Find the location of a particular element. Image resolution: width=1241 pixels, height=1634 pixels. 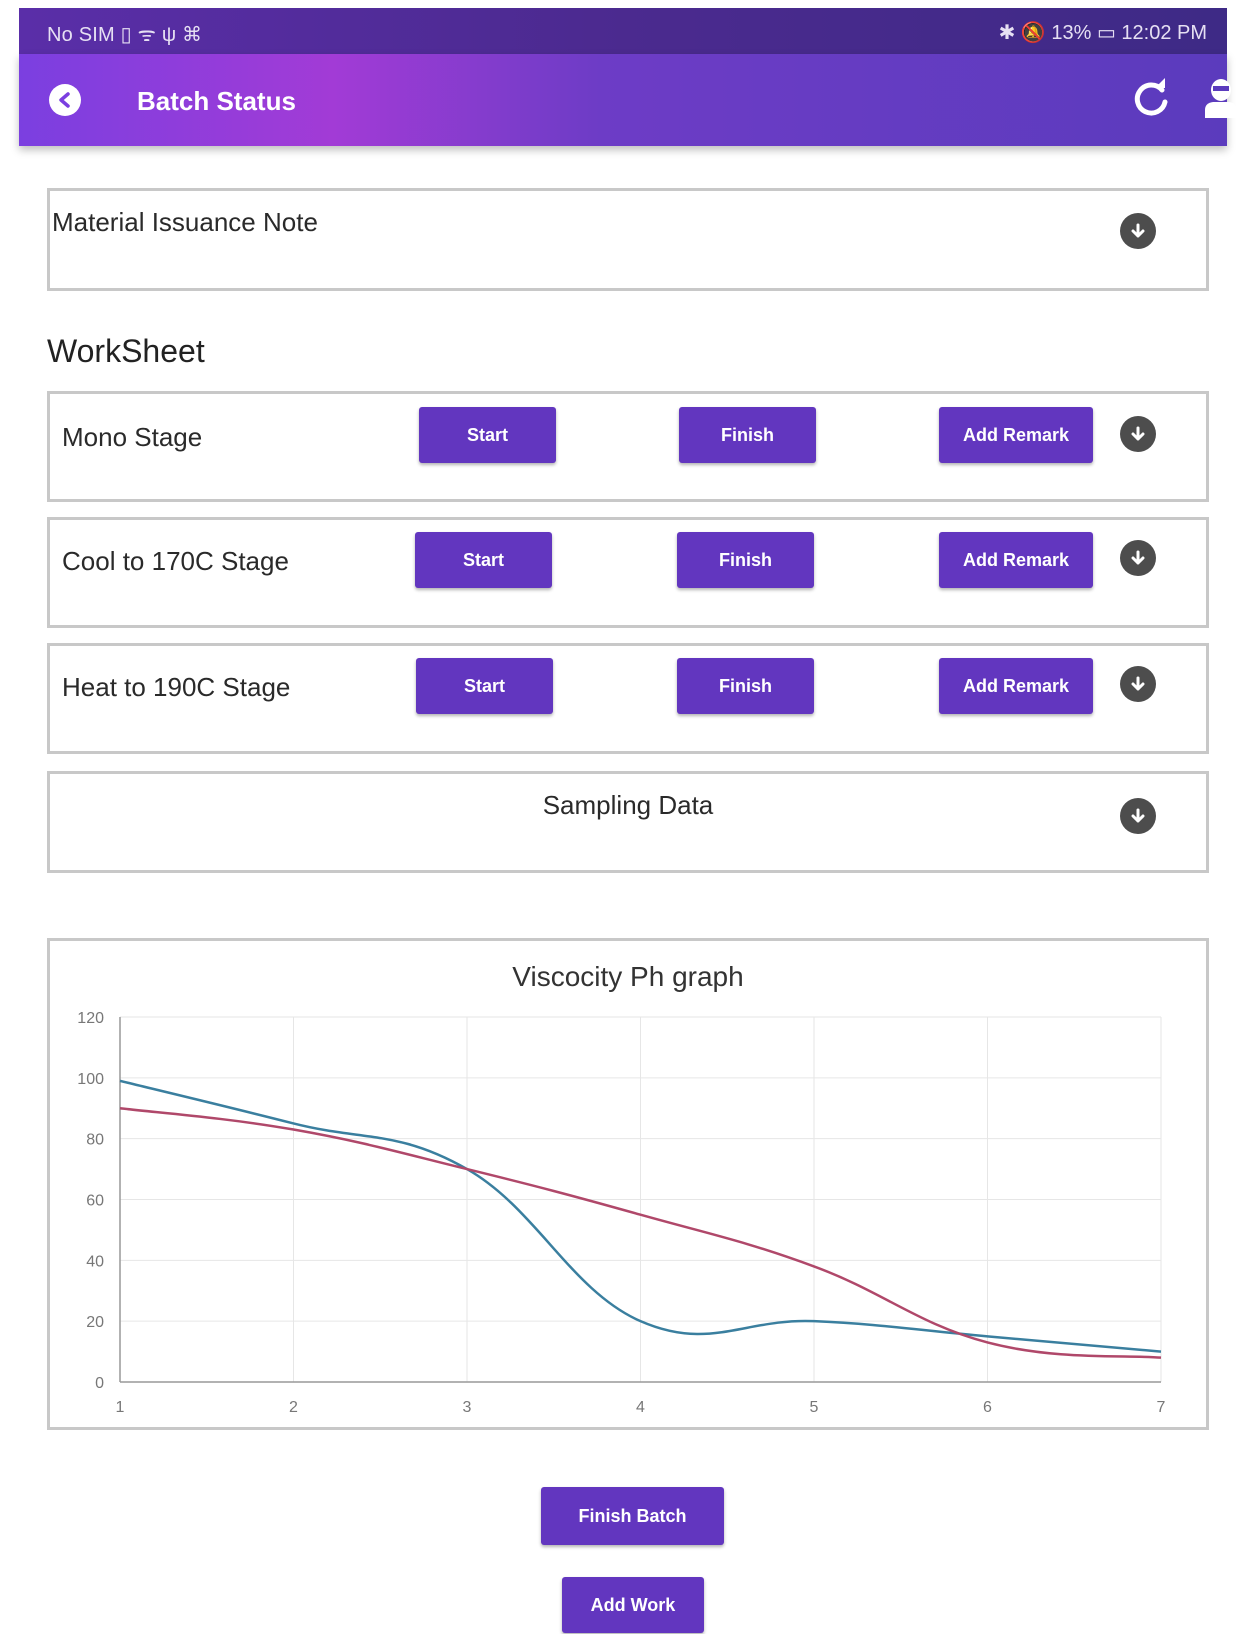

page-title: Batch Status is located at coordinates (216, 101).